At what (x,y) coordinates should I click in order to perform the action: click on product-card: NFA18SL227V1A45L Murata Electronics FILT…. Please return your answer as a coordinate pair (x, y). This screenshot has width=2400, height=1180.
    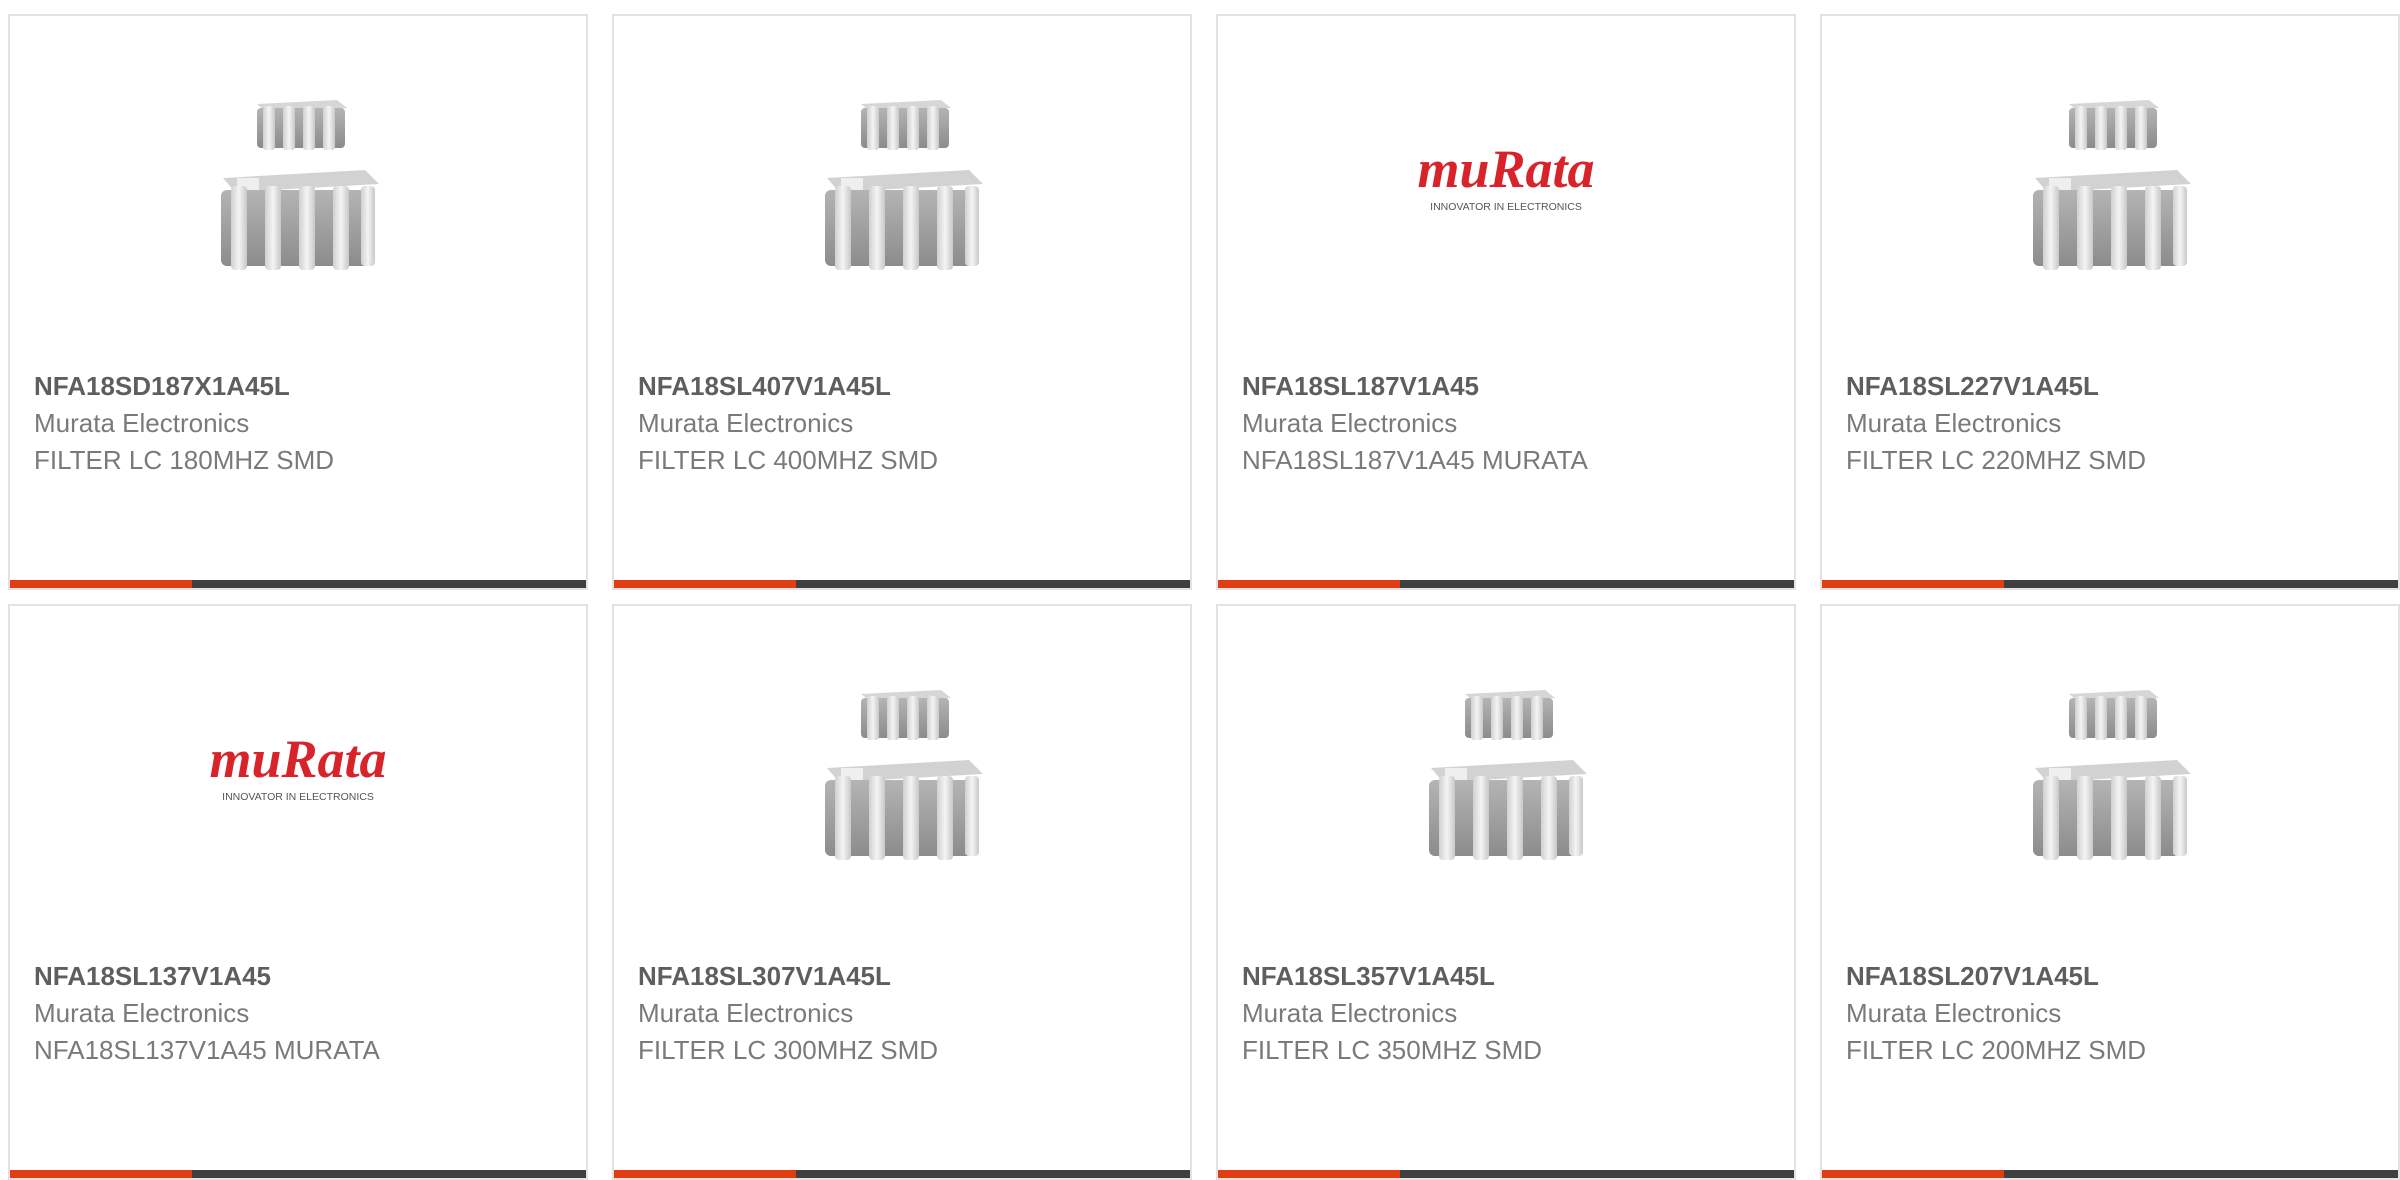
    Looking at the image, I should click on (2110, 302).